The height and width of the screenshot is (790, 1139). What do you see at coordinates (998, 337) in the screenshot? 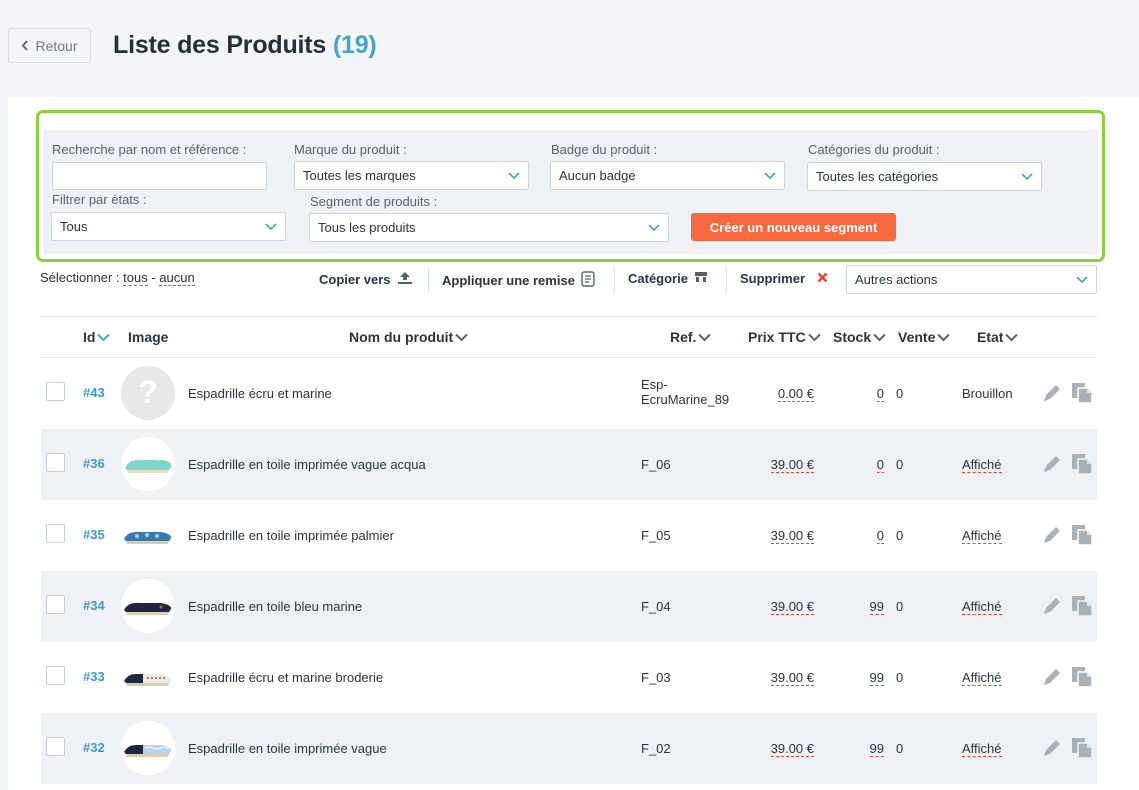
I see `col-state: Etat` at bounding box center [998, 337].